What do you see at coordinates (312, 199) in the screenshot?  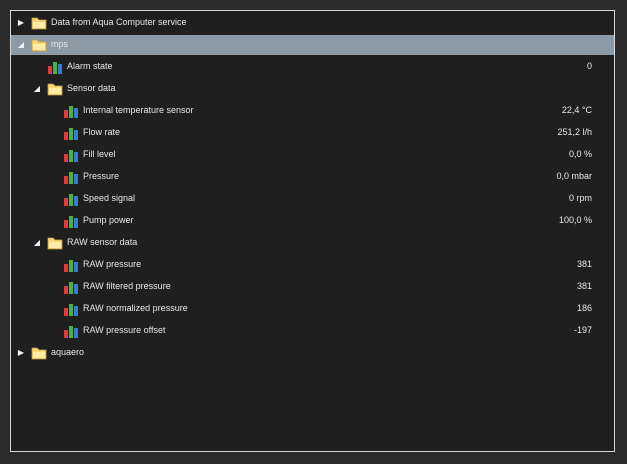 I see `tree-leaf-sensor: Speed signal 0 rpm` at bounding box center [312, 199].